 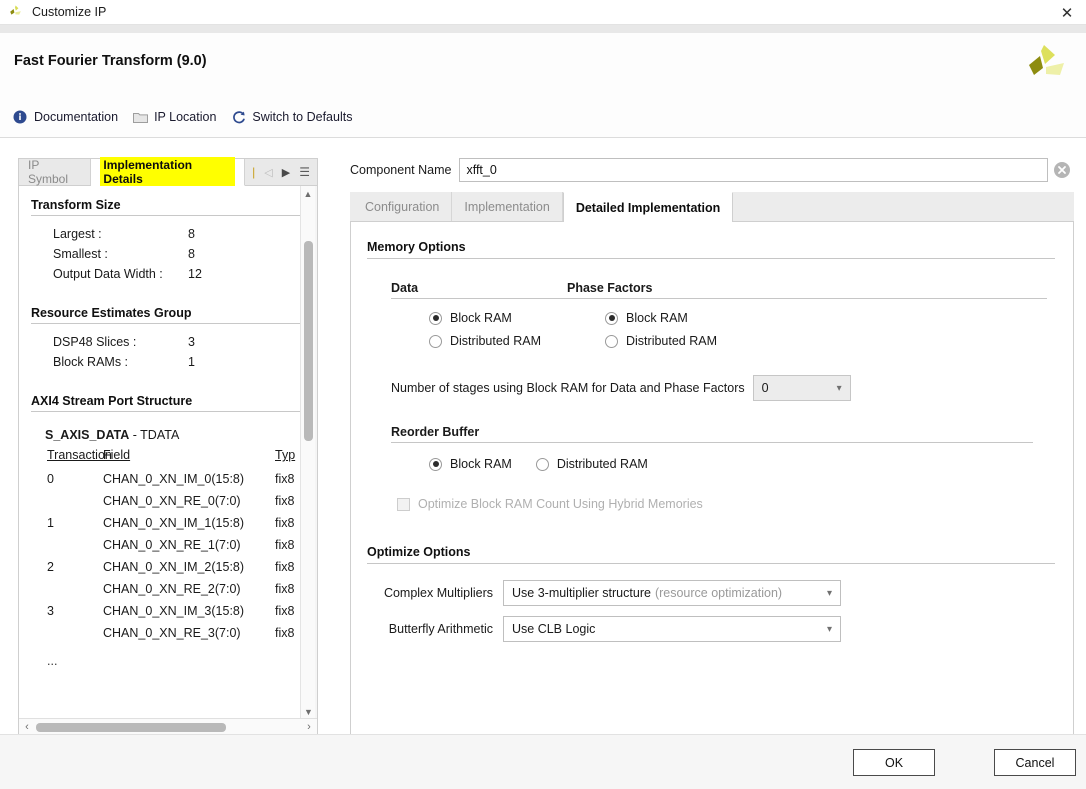 What do you see at coordinates (826, 318) in the screenshot?
I see `radio-phase-block-ram: Block RAM` at bounding box center [826, 318].